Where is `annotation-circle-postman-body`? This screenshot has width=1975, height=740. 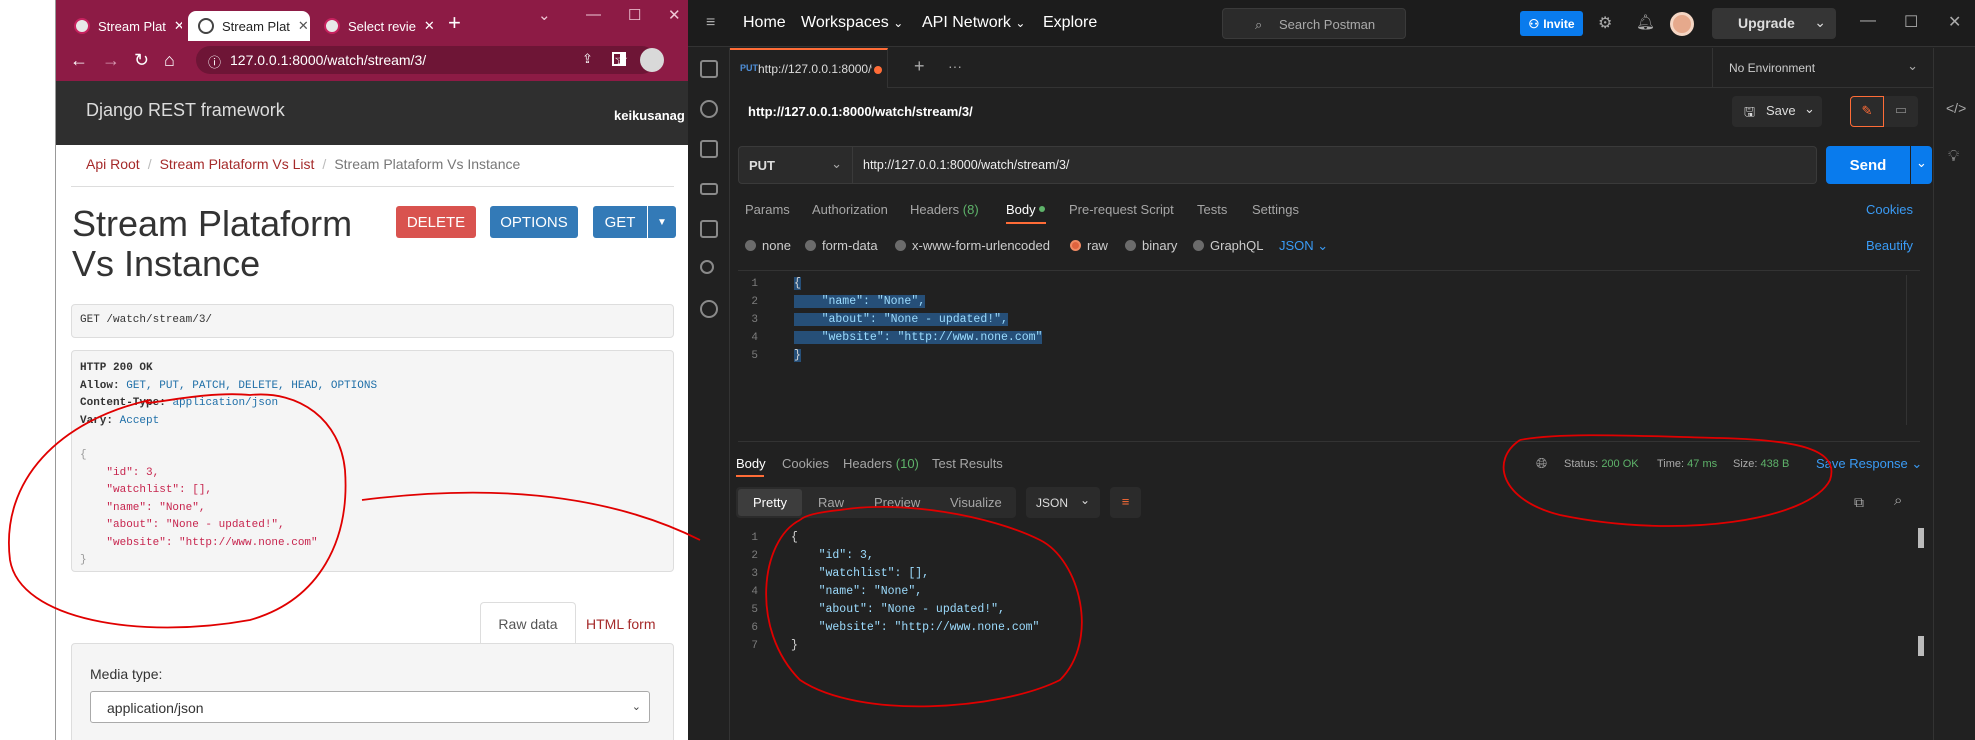
annotation-circle-postman-body is located at coordinates (924, 606).